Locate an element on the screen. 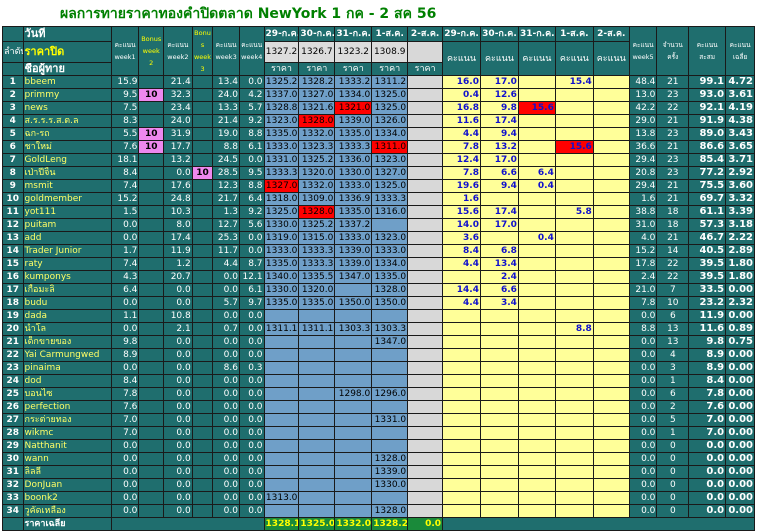  table-row: 22 Yai Carmungwed 8.9 0.0 0.0 0.0 0.0 4 8.9 0.00 is located at coordinates (378, 355).